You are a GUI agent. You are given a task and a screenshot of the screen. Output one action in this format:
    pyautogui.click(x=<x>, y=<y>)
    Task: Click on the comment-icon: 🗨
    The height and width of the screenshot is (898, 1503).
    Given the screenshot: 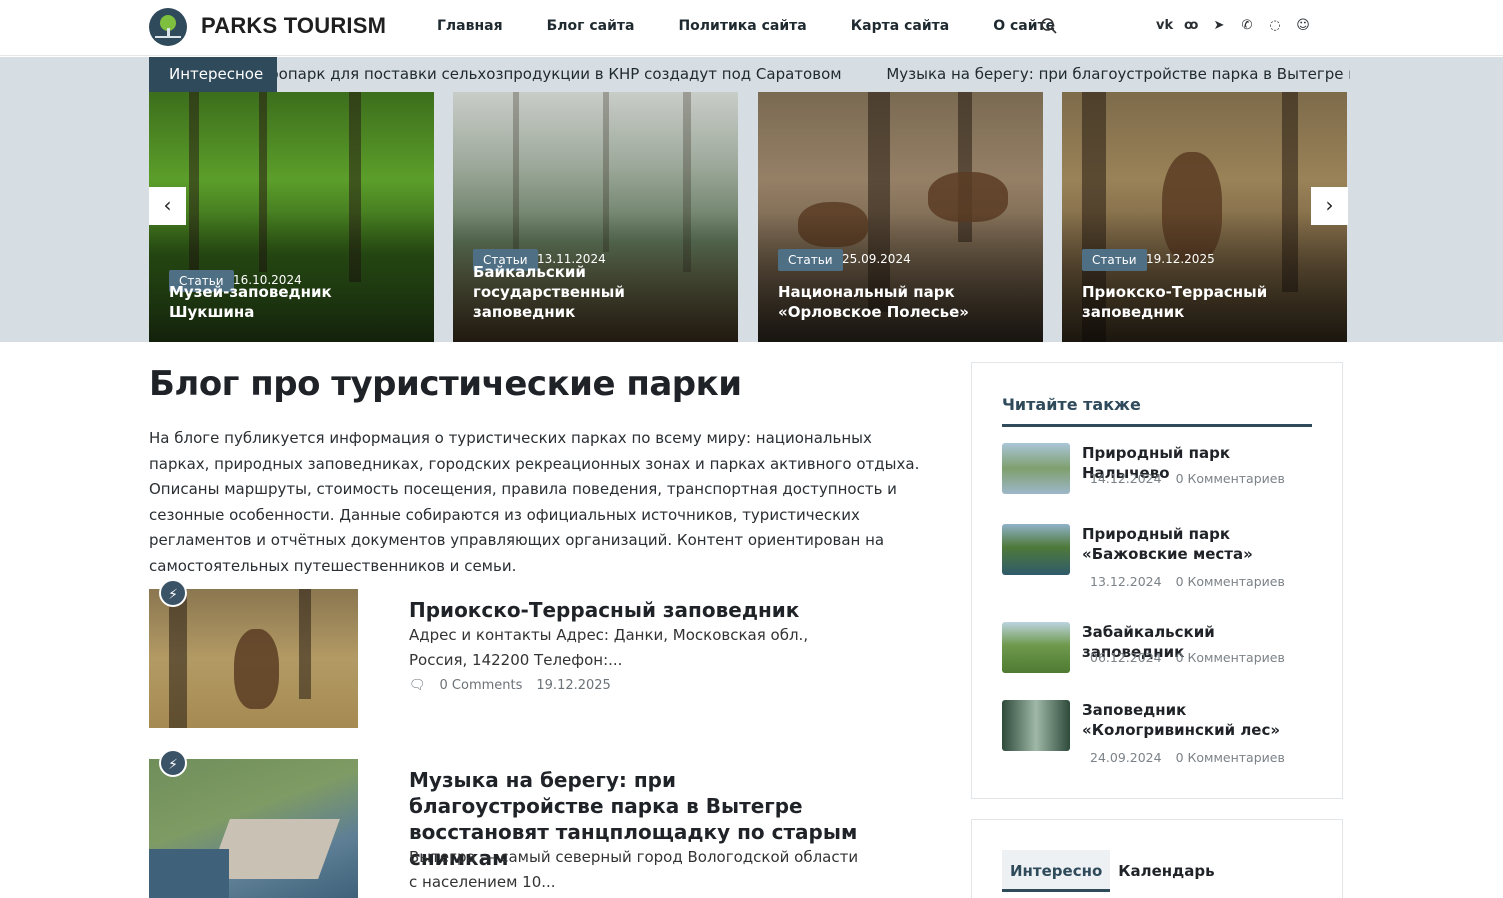 What is the action you would take?
    pyautogui.click(x=417, y=685)
    